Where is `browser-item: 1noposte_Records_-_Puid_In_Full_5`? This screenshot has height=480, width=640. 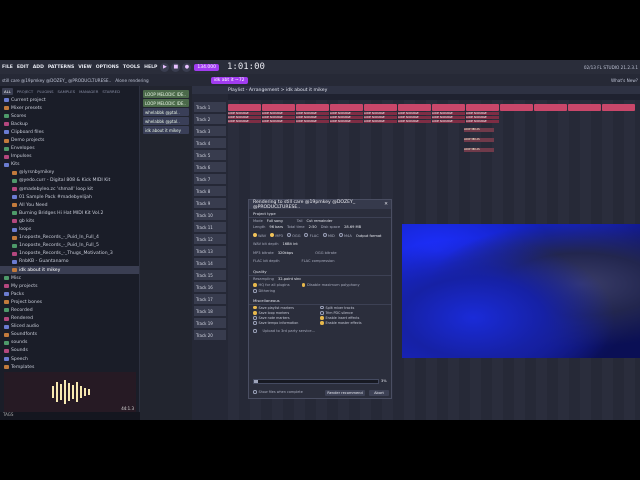
browser-item: 1noposte_Records_-_Puid_In_Full_5 is located at coordinates (69, 246).